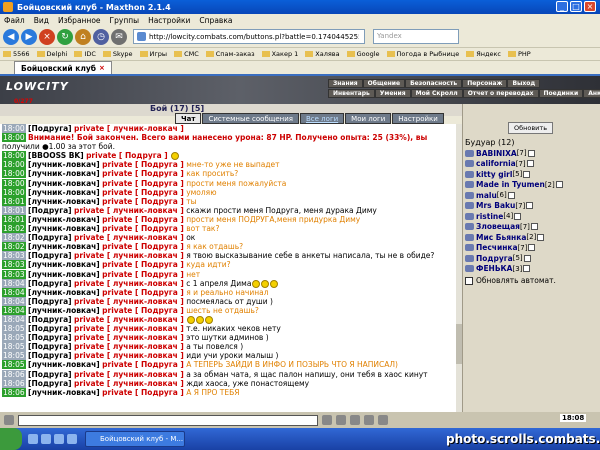  I want to click on send-icon, so click(327, 420).